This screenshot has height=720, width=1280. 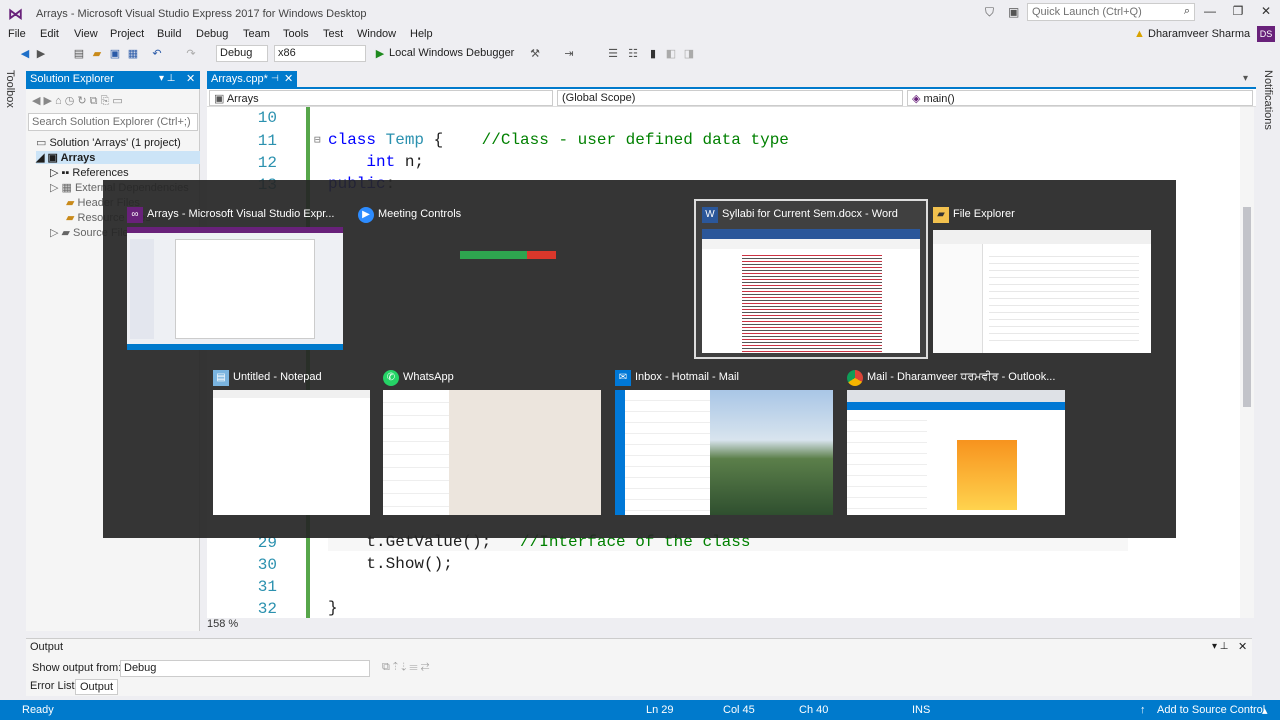 I want to click on start-debugger-button: Local Windows Debugger, so click(x=451, y=53).